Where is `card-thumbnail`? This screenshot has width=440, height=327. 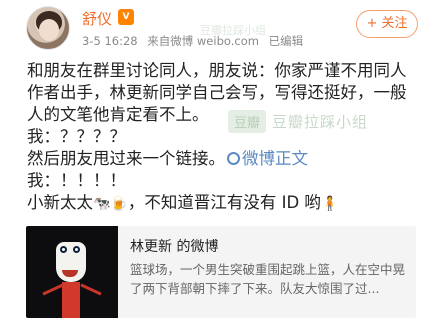 card-thumbnail is located at coordinates (72, 272).